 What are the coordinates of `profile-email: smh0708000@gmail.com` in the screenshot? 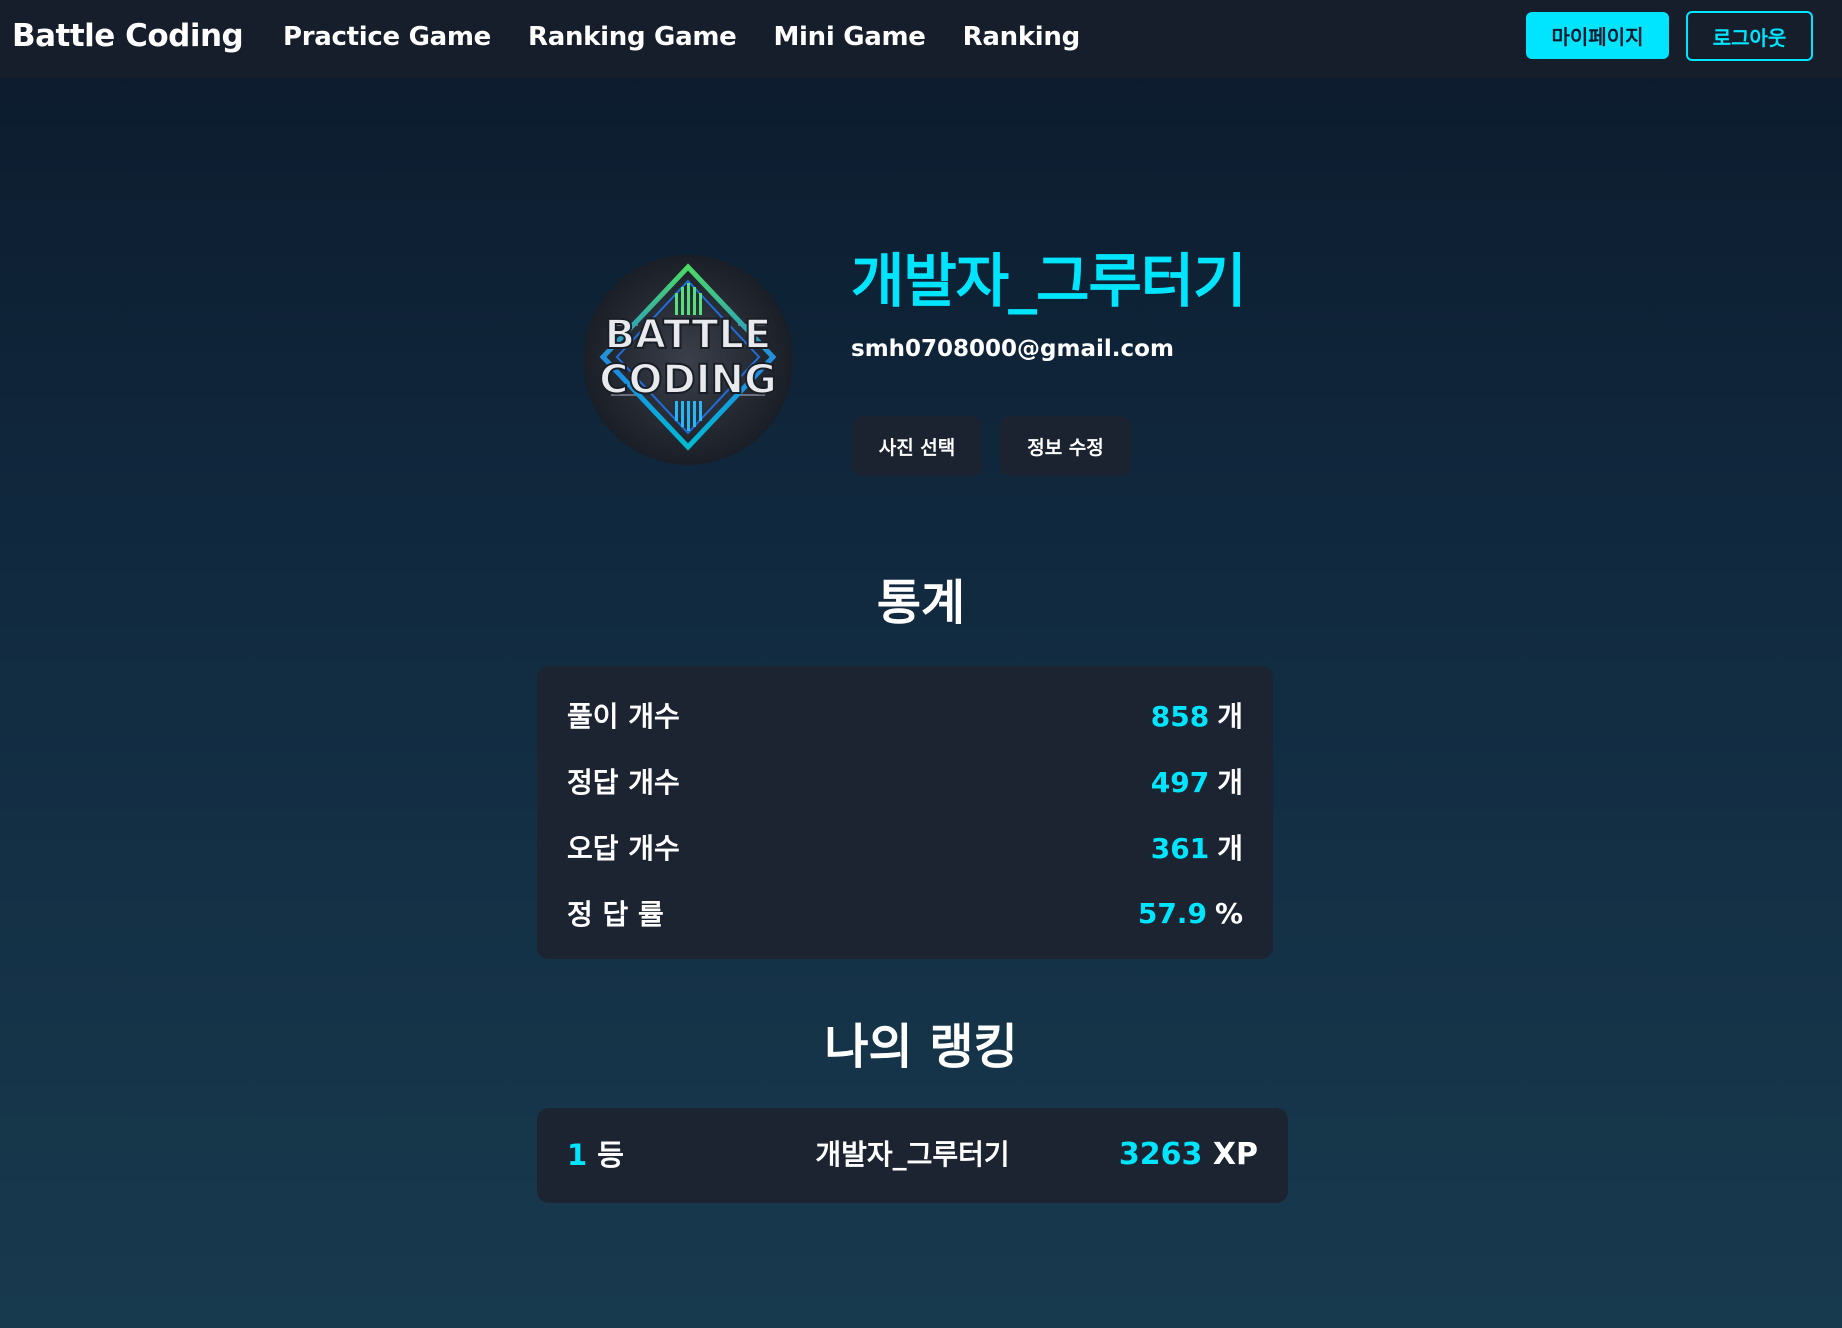 It's located at (1012, 349).